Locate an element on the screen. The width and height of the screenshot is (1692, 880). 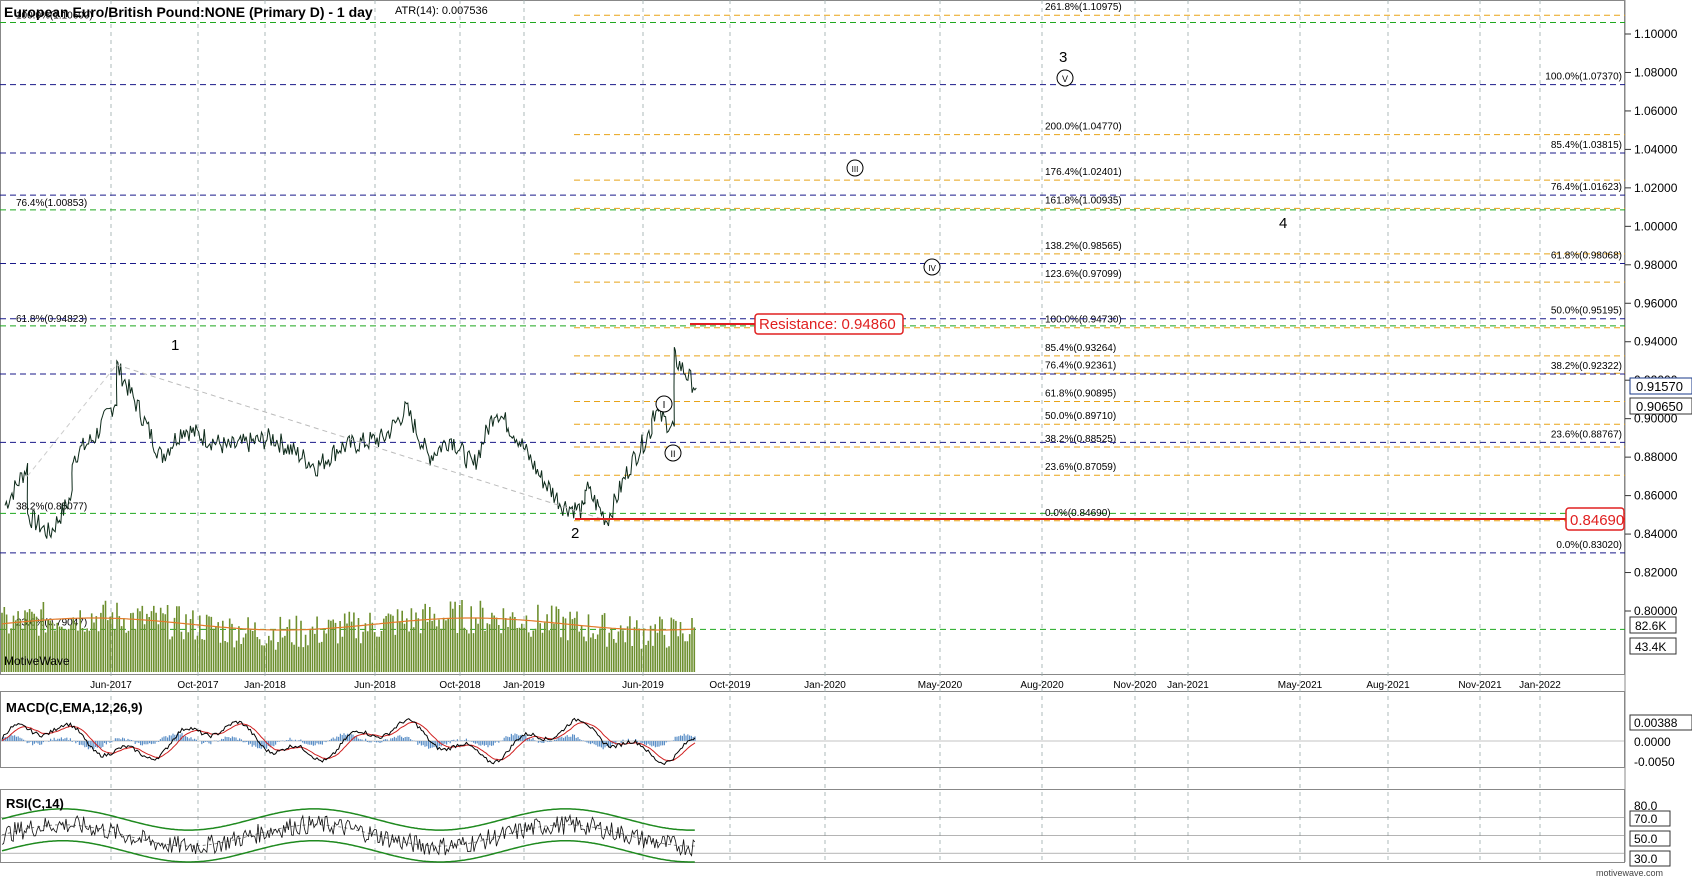
fib-mid-label-4: 138.2%(0.98565) is located at coordinates (1083, 246).